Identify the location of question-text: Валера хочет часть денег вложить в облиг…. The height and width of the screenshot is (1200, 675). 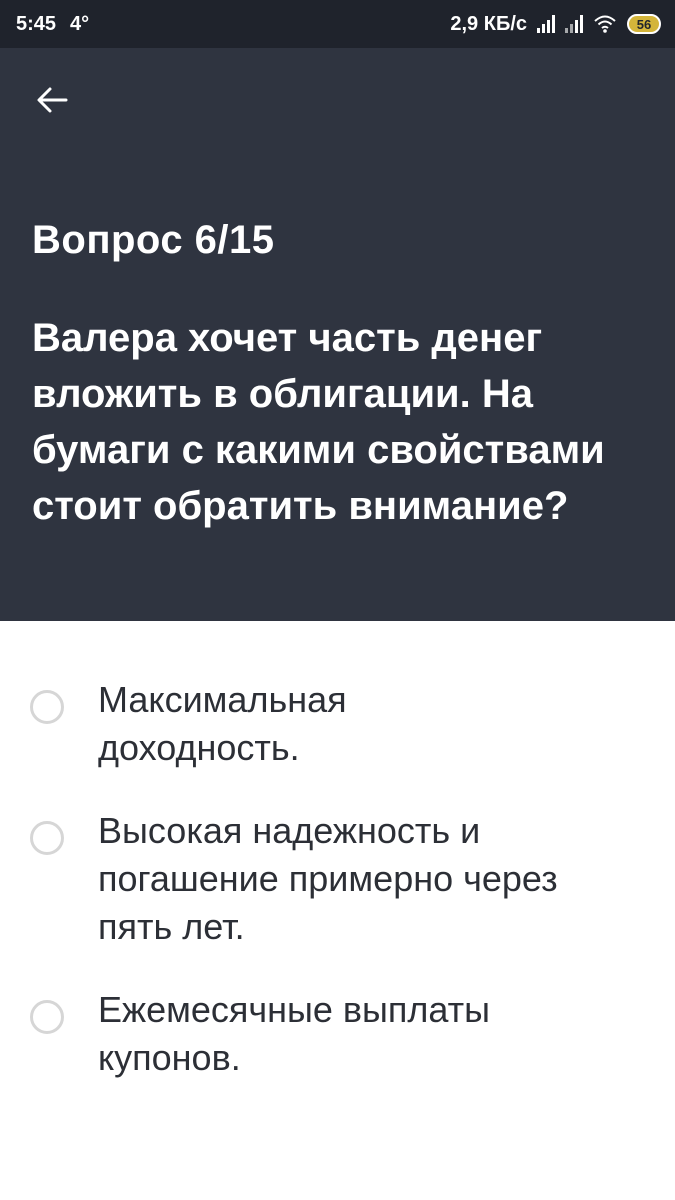
(318, 422).